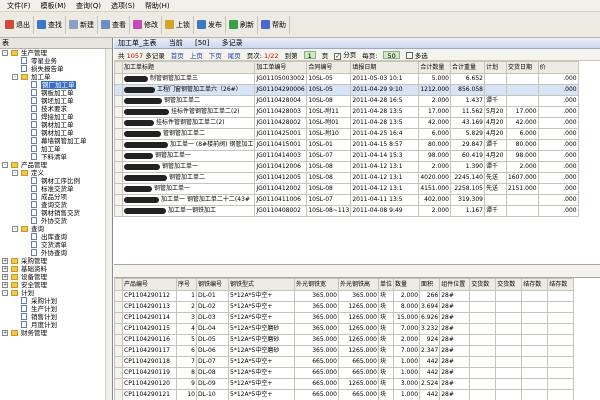  I want to click on table-cell: 挂标件管钢管加工单二(2), so click(188, 123).